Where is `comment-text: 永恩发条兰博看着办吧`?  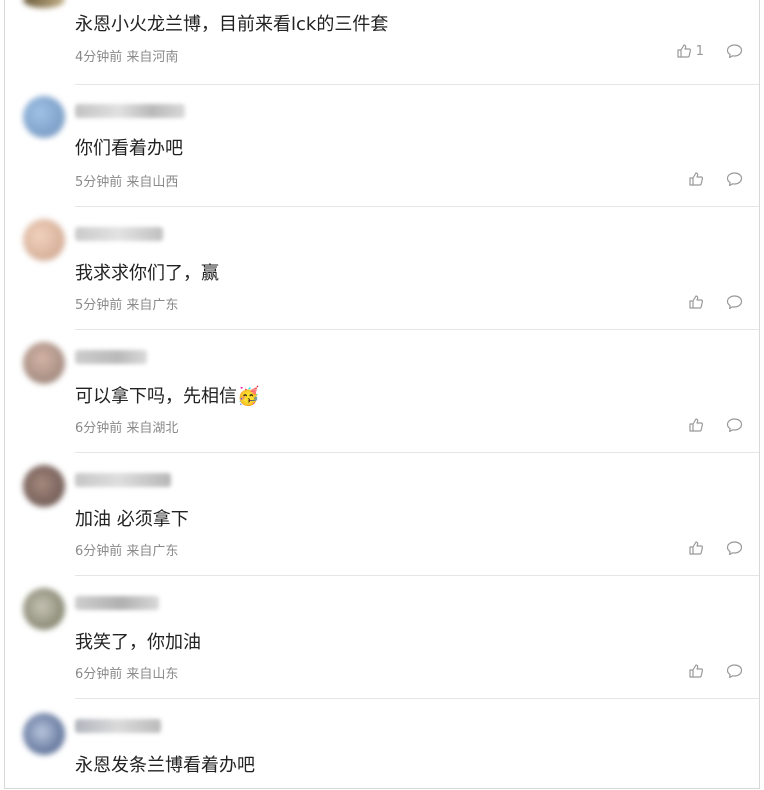 comment-text: 永恩发条兰博看着办吧 is located at coordinates (165, 765).